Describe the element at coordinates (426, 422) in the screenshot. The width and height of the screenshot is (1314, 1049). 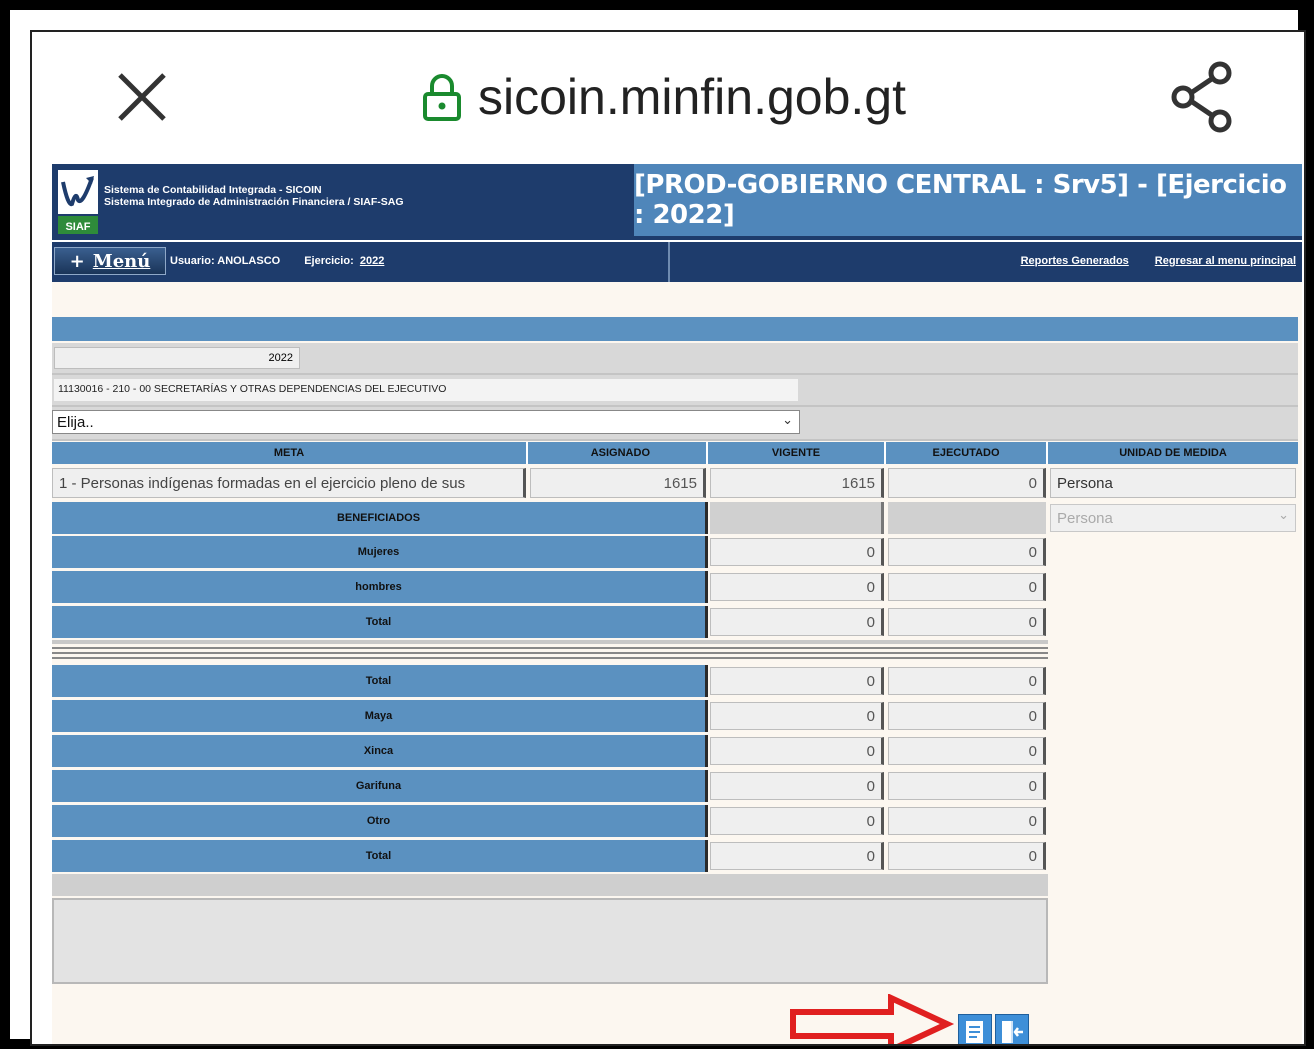
I see `meta-select: Elija.. ⌄` at that location.